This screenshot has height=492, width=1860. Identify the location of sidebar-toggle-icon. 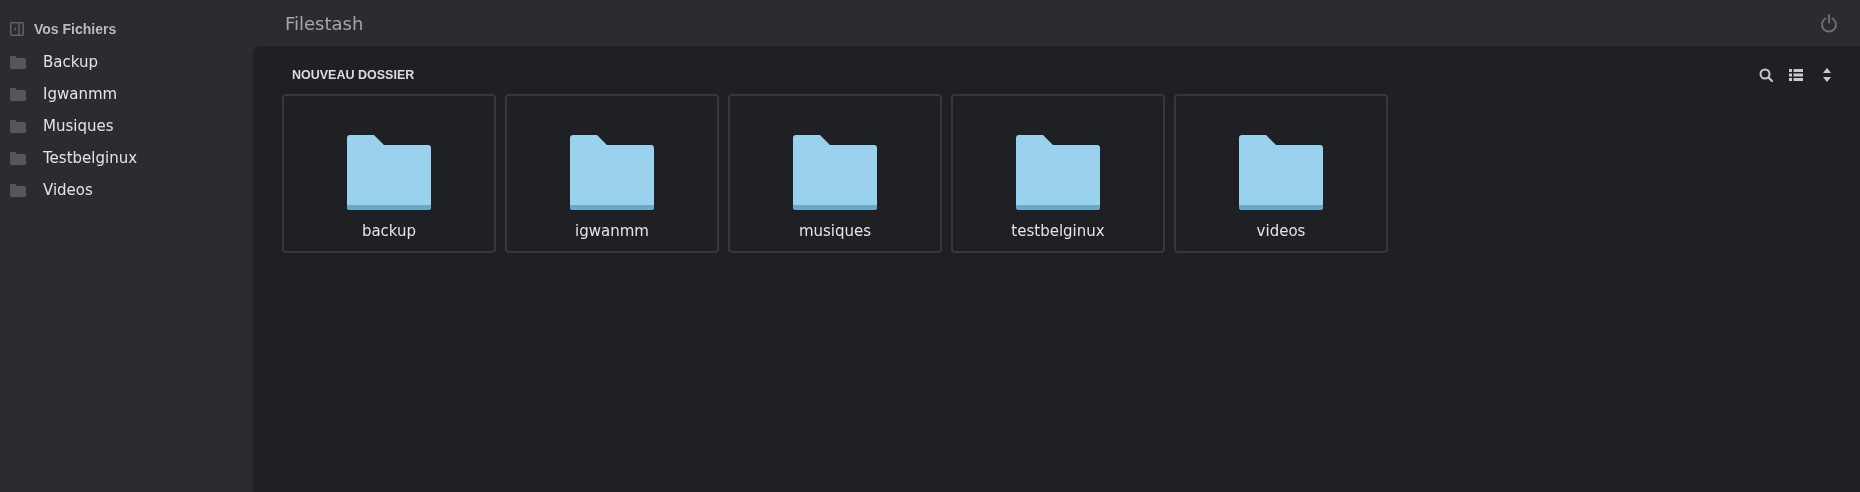
(17, 29).